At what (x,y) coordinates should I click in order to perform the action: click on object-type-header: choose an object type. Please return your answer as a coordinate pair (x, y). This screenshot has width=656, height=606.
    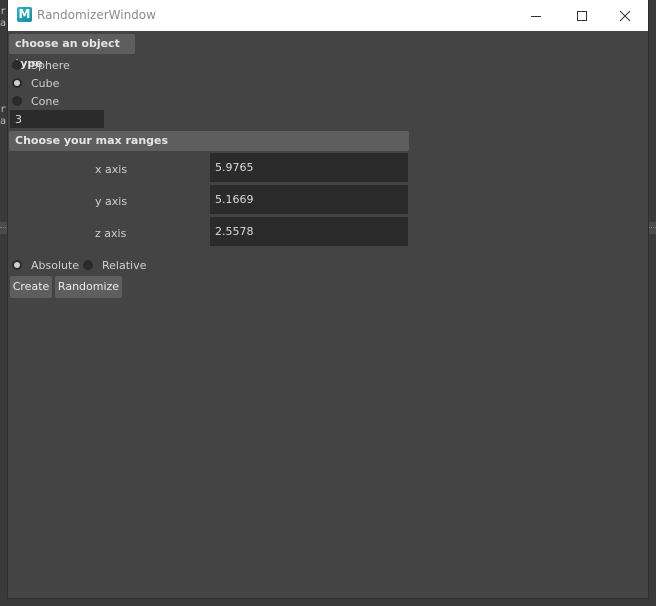
    Looking at the image, I should click on (72, 52).